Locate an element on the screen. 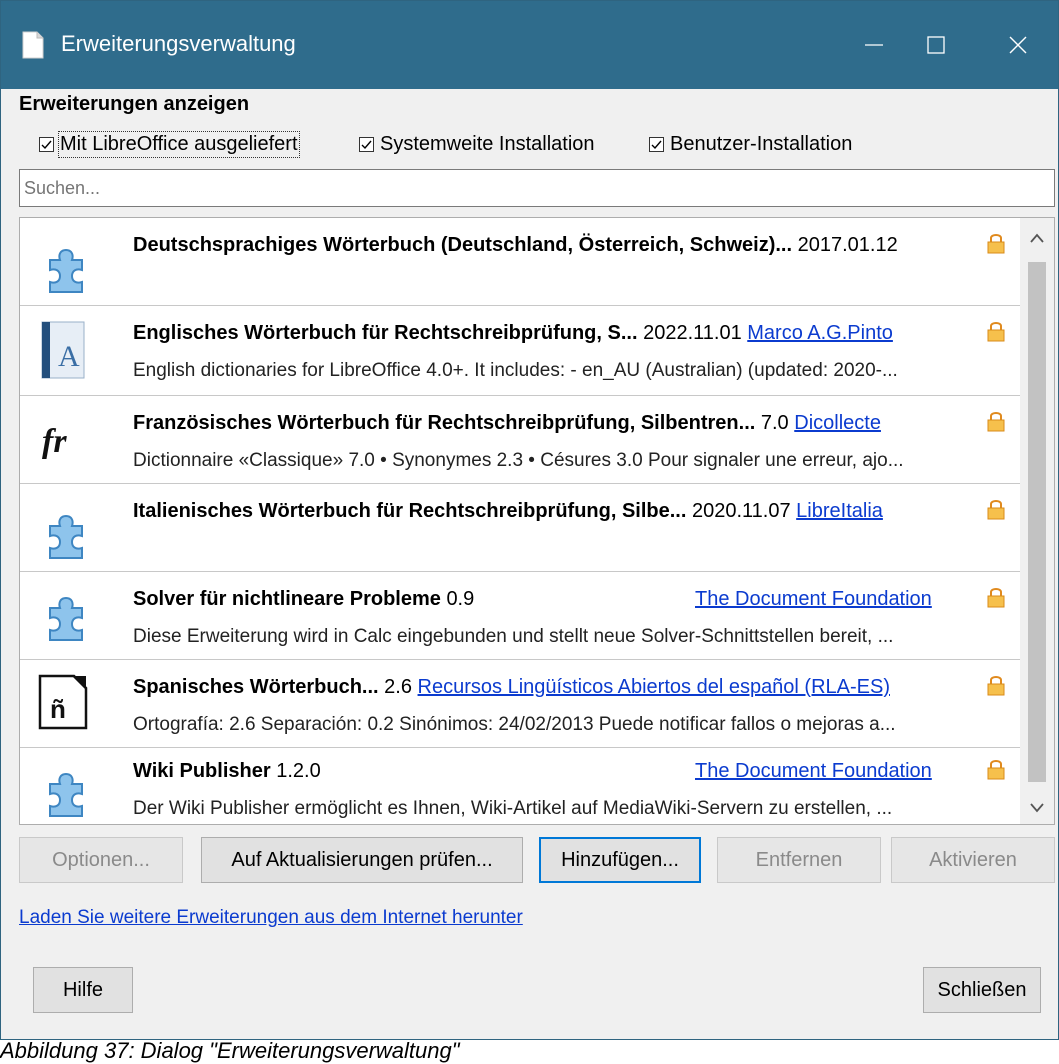  checkbox-shared-label: Systemweite Installation is located at coordinates (487, 144).